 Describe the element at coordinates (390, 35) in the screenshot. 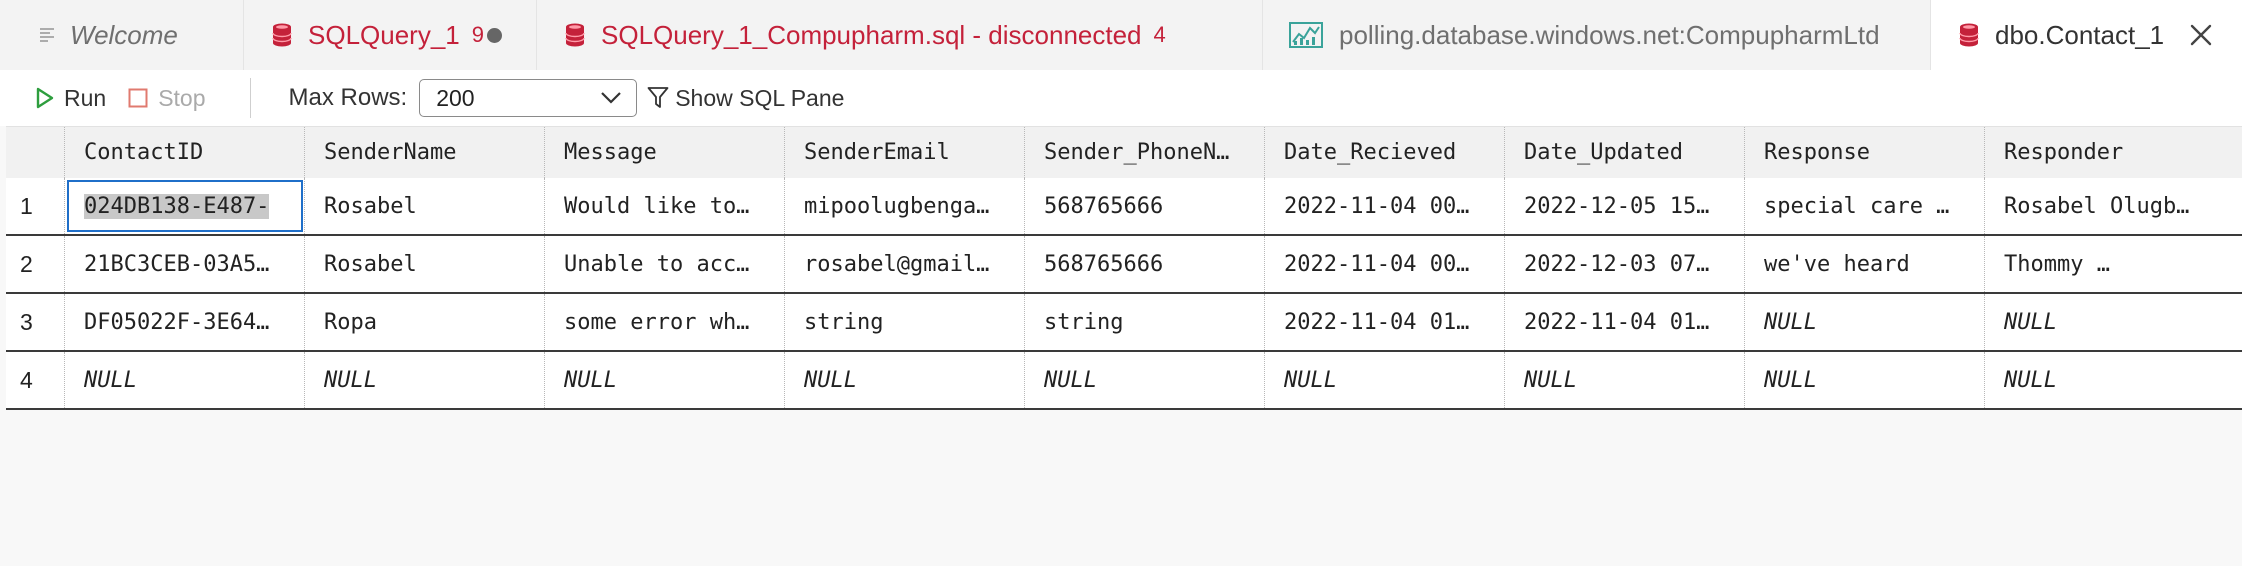

I see `tab-sqlquery-1: SQLQuery_1 9` at that location.